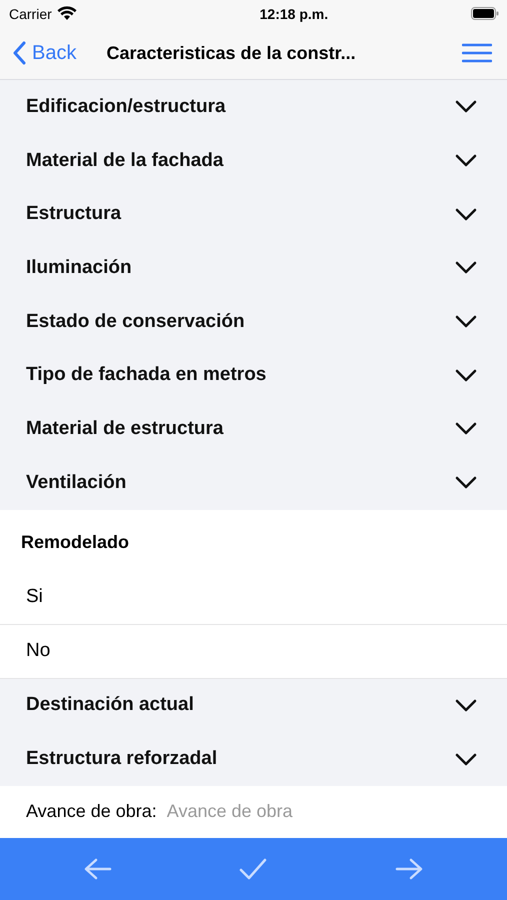 Image resolution: width=507 pixels, height=900 pixels. Describe the element at coordinates (484, 13) in the screenshot. I see `battery-icon` at that location.